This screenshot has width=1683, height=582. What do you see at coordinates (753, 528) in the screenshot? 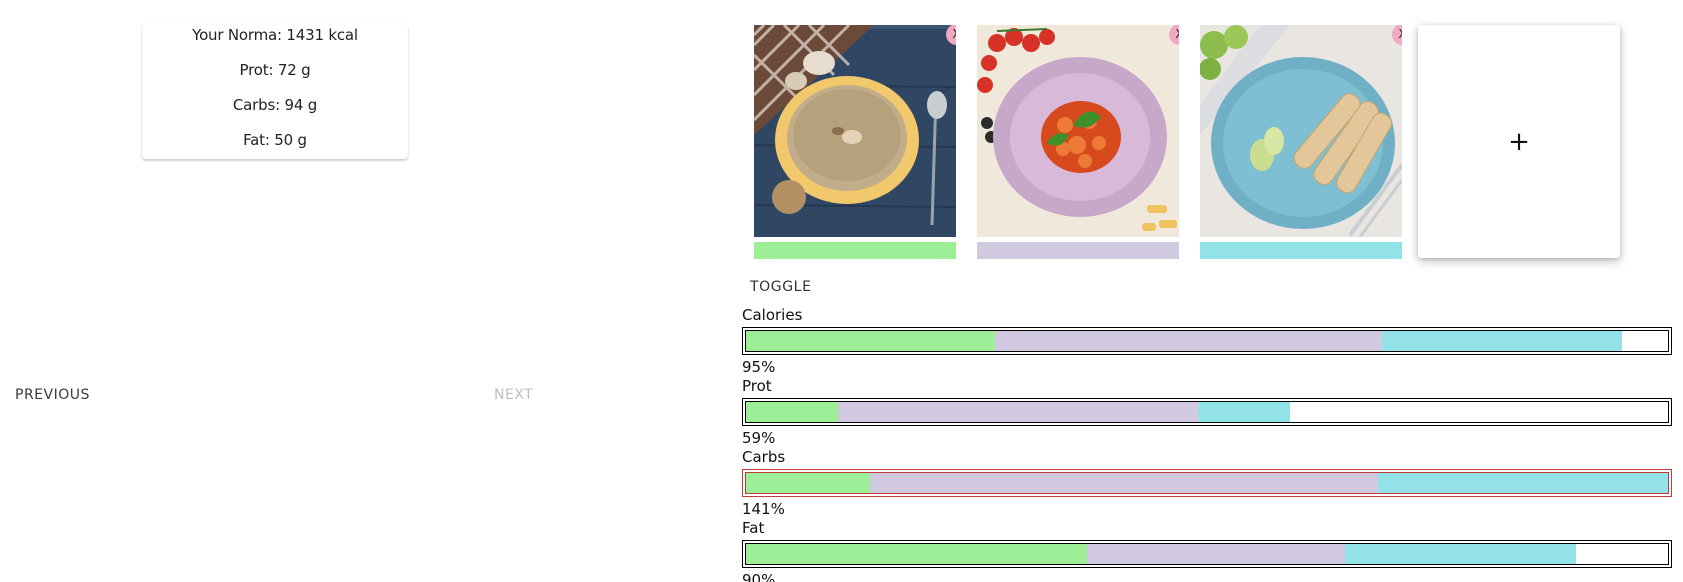
I see `metric-label: Fat` at bounding box center [753, 528].